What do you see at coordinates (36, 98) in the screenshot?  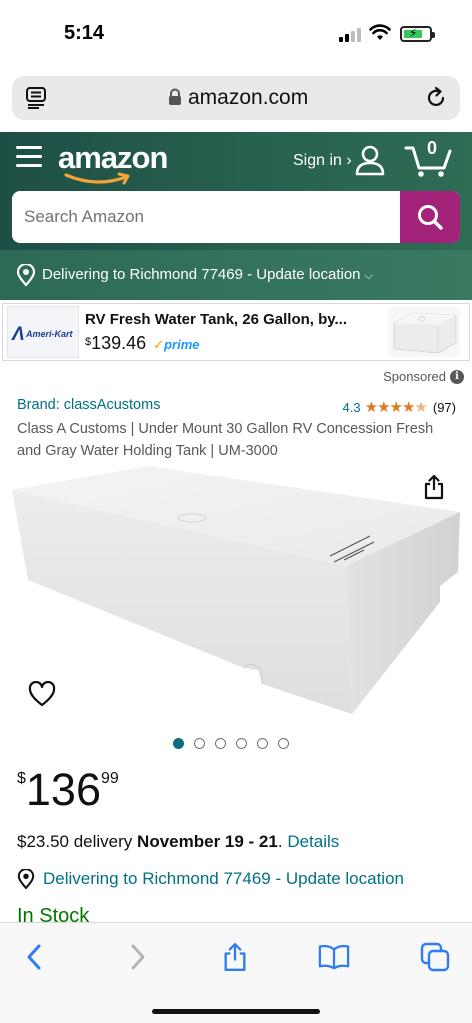 I see `reader-icon` at bounding box center [36, 98].